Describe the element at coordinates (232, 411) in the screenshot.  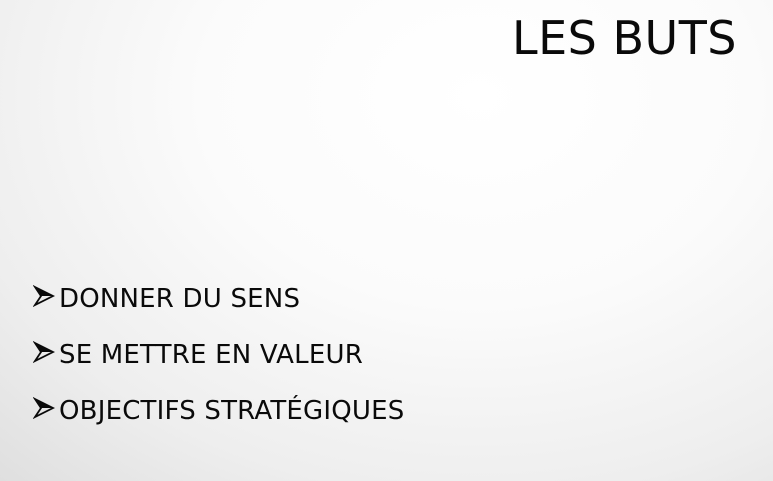
I see `bullet-label: OBJECTIFS STRATÉGIQUES` at that location.